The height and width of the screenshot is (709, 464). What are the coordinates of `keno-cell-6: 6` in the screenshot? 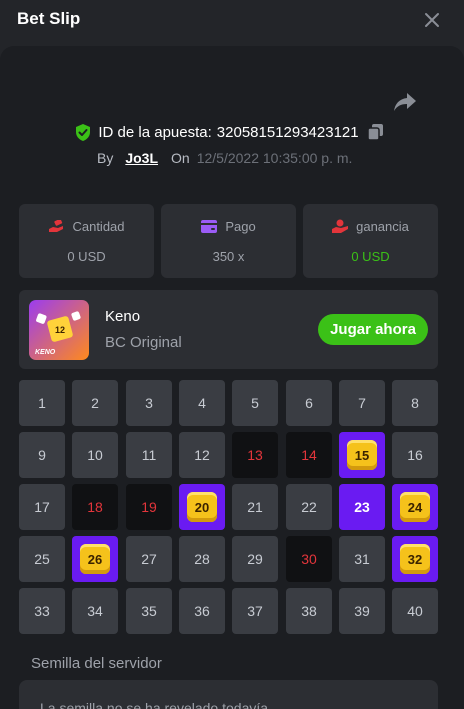 It's located at (309, 403).